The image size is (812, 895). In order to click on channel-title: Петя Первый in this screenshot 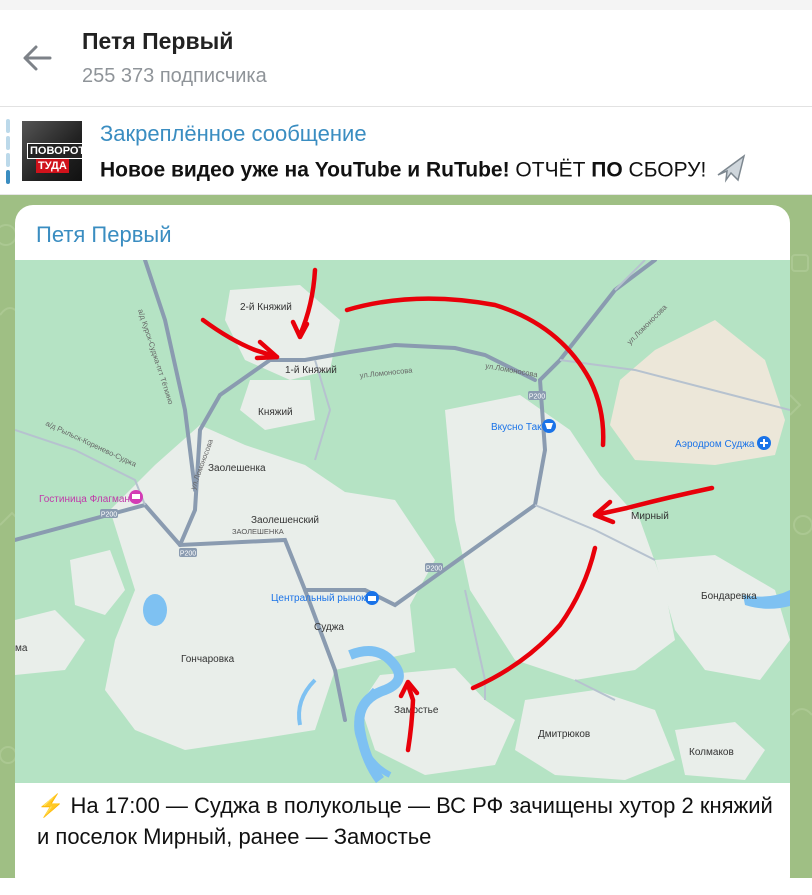, I will do `click(157, 41)`.